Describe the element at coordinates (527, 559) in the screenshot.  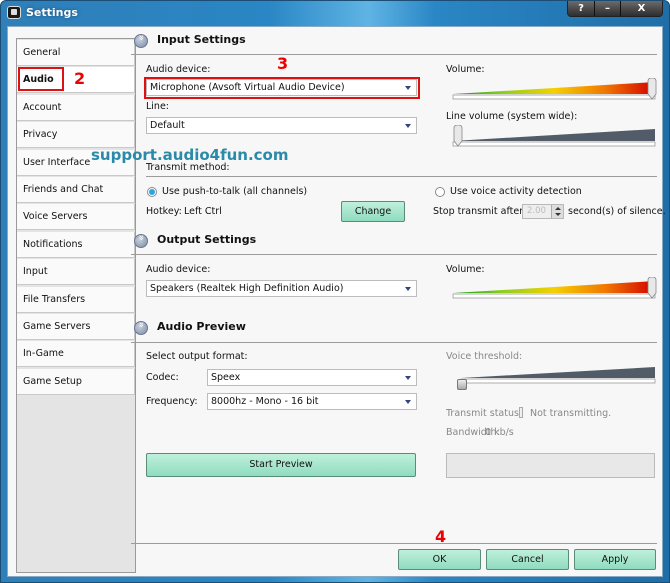
I see `cancel-button: Cancel` at that location.